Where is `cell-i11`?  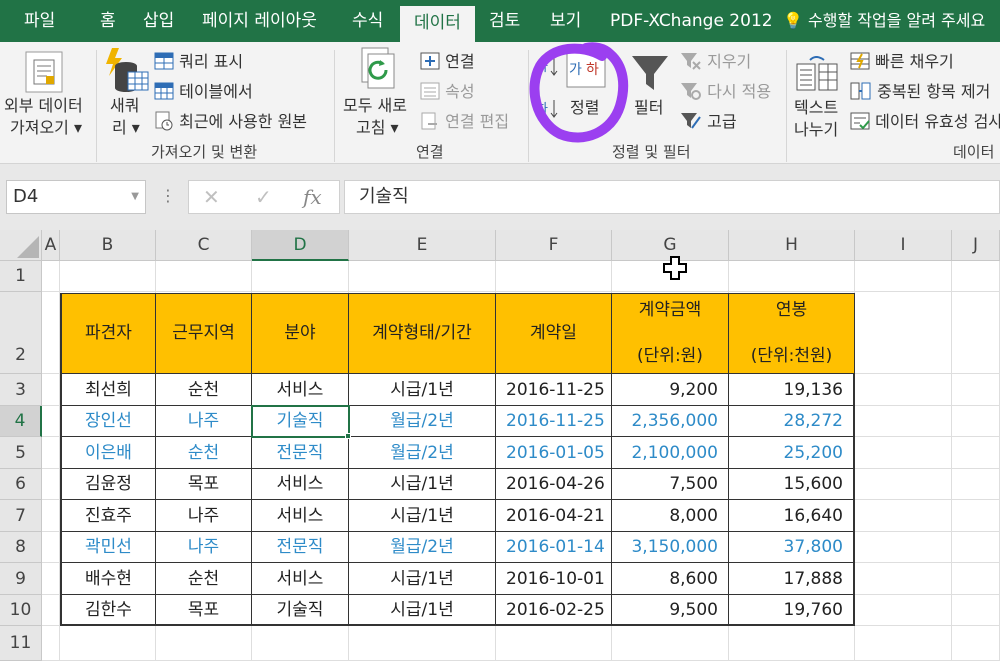 cell-i11 is located at coordinates (903, 643).